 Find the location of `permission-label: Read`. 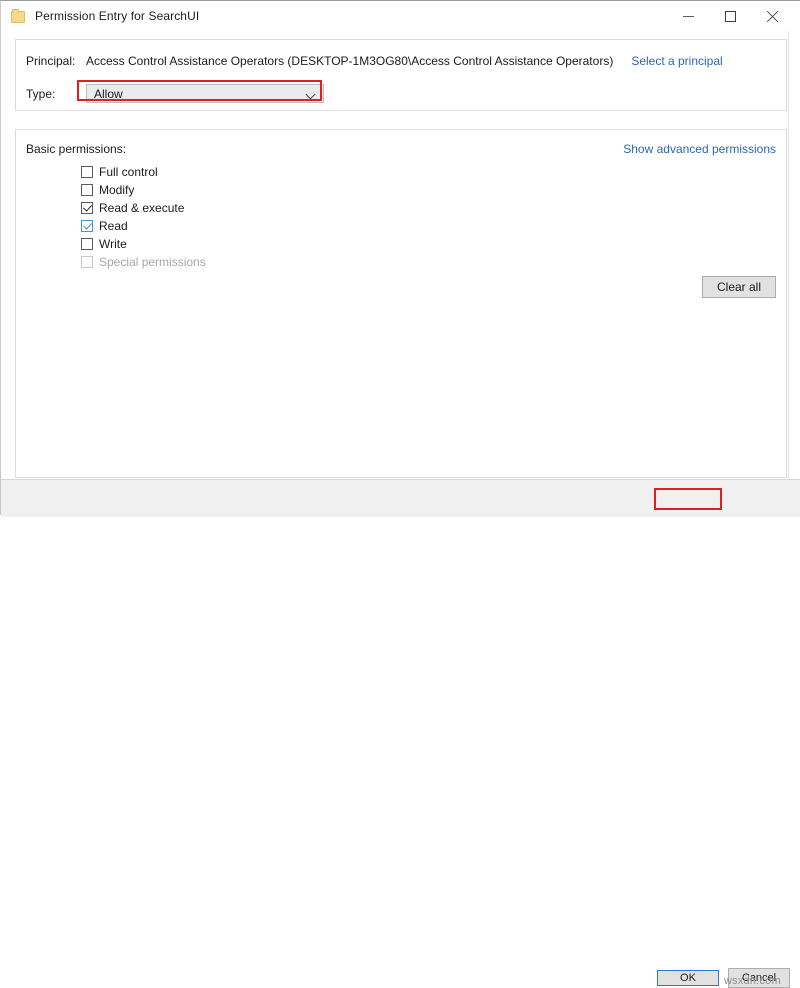

permission-label: Read is located at coordinates (113, 226).